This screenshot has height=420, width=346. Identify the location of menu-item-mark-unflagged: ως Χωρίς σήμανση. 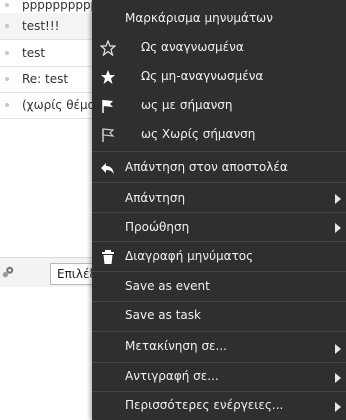
(219, 134).